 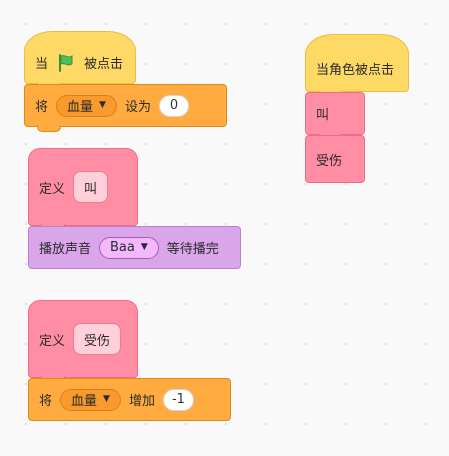 I want to click on custom-block-prototype: 叫, so click(x=91, y=187).